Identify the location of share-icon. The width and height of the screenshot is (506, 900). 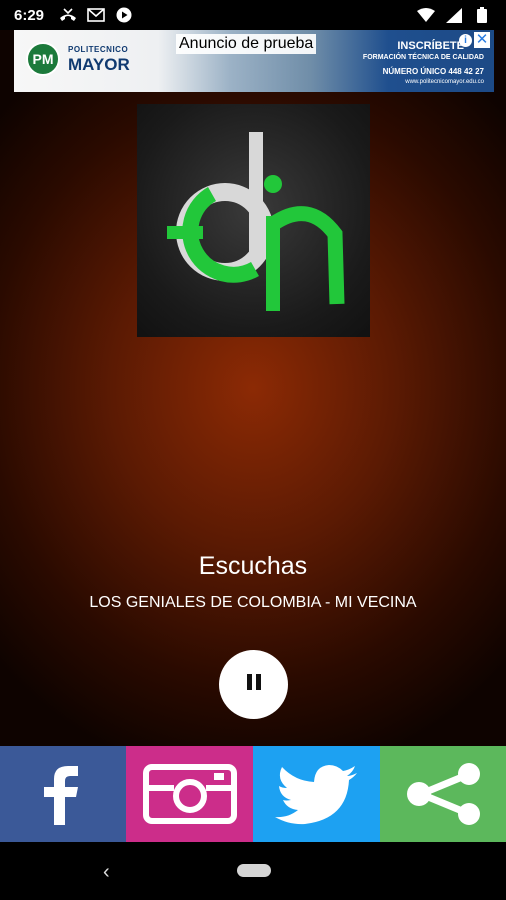
(443, 794).